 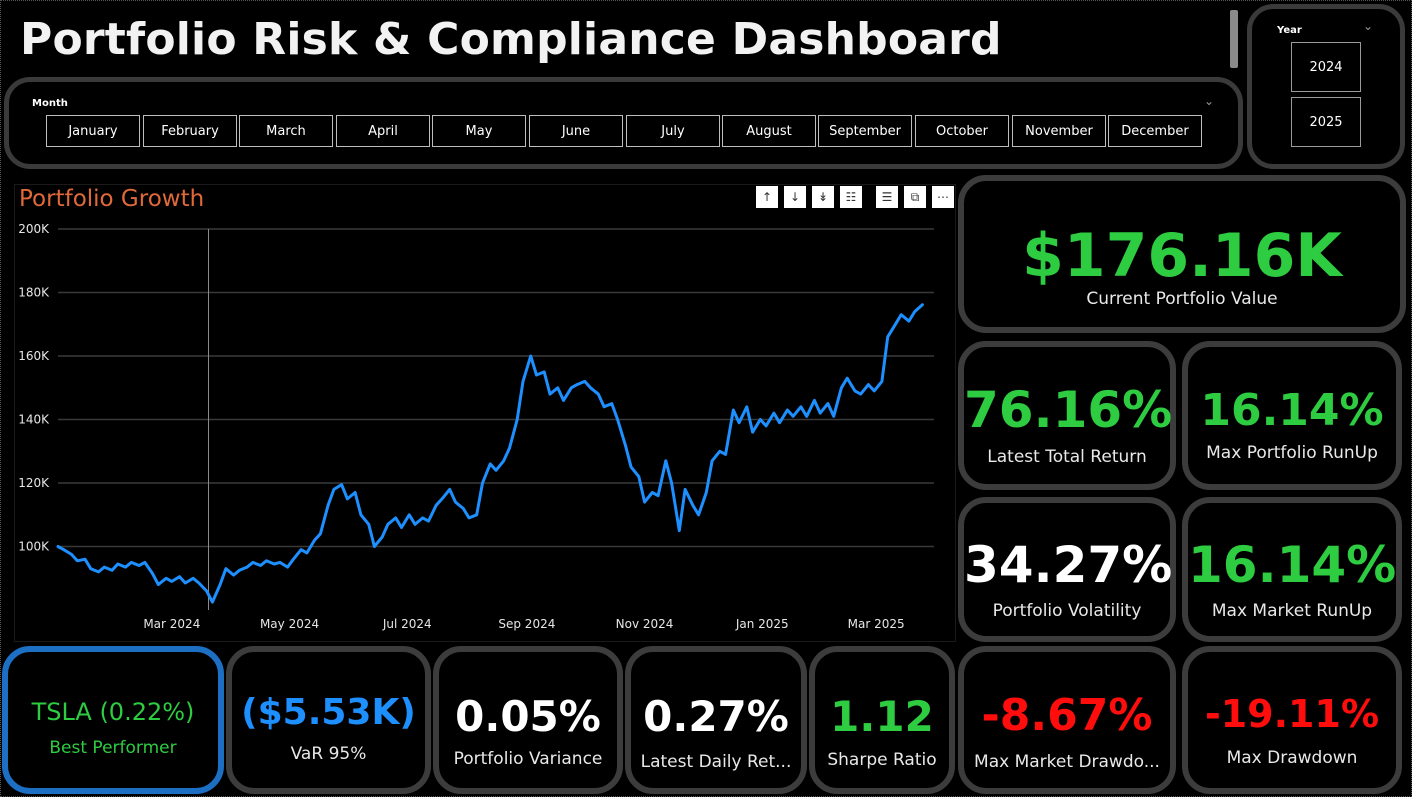 I want to click on best-performer-label: Best Performer, so click(x=113, y=748).